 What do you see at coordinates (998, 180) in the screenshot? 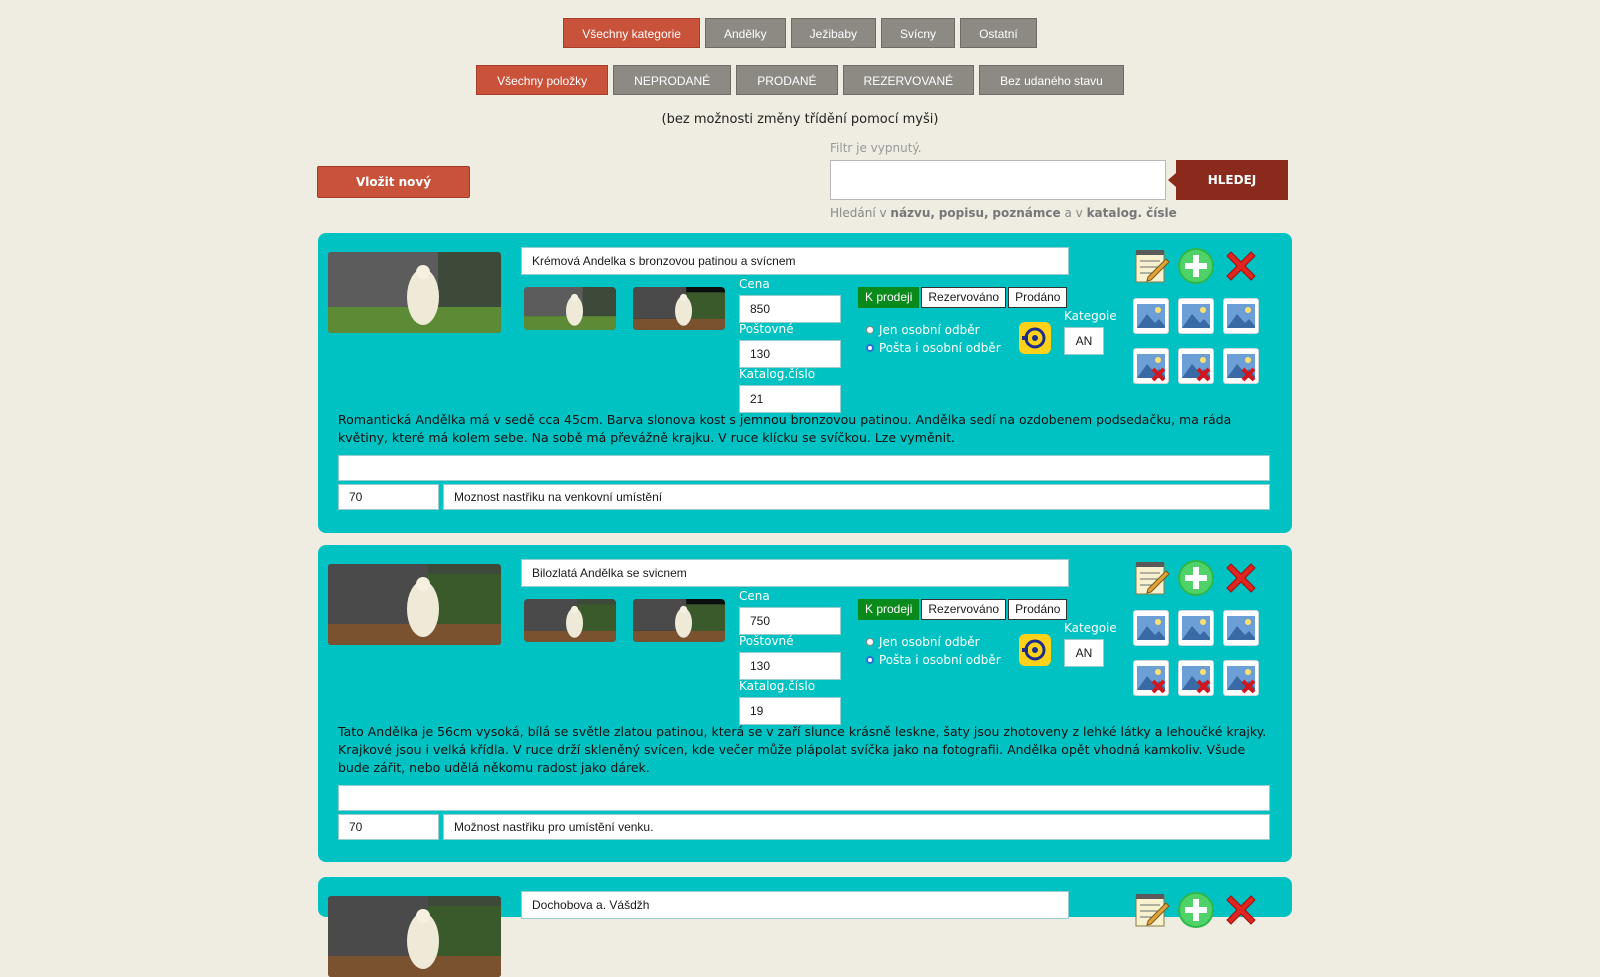
I see `search-input` at bounding box center [998, 180].